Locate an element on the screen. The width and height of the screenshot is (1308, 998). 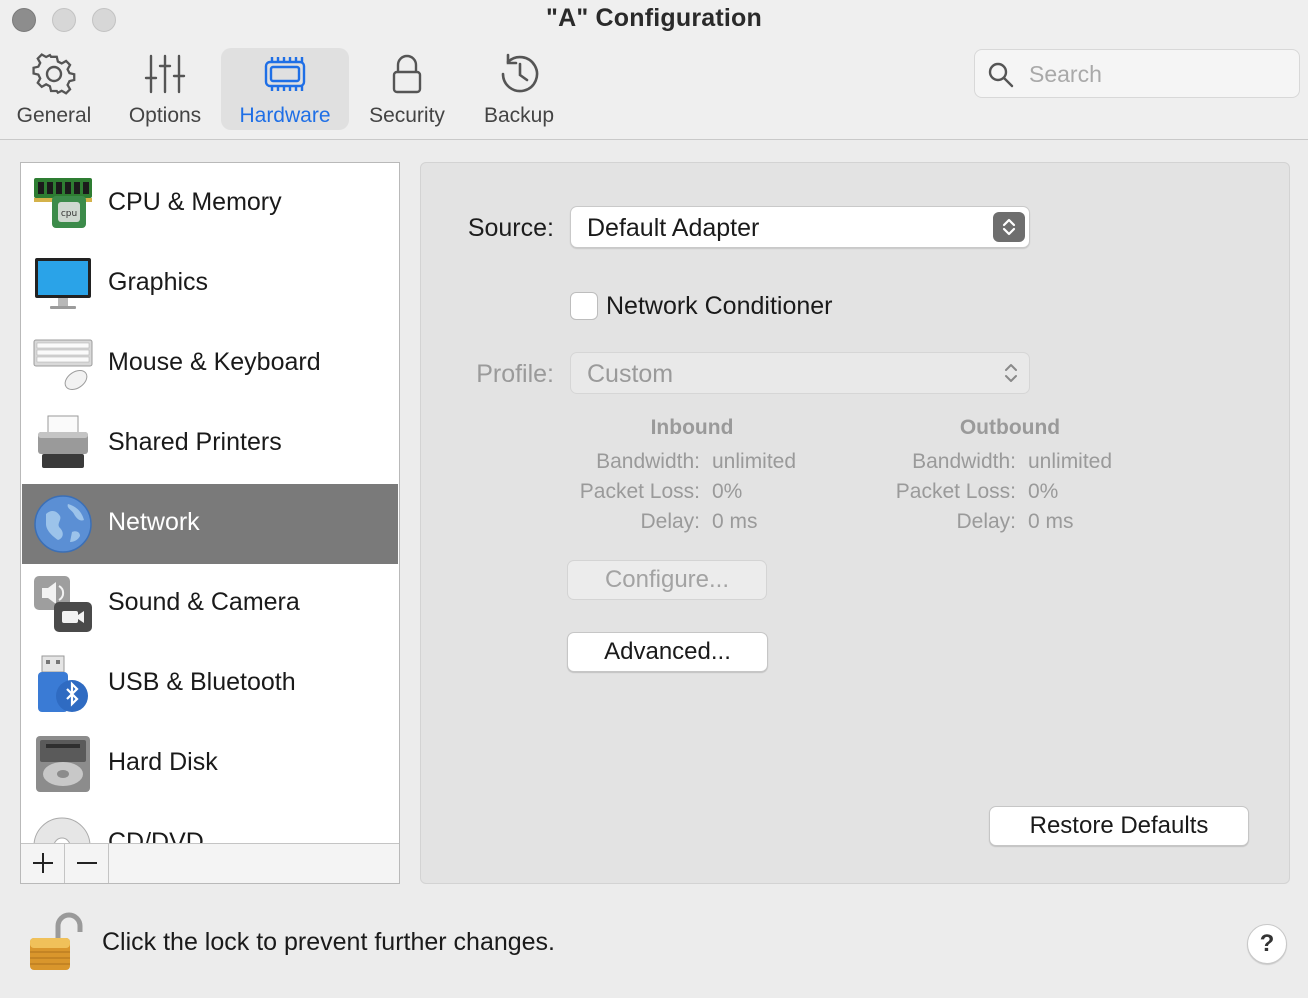
search-icon is located at coordinates (1001, 75).